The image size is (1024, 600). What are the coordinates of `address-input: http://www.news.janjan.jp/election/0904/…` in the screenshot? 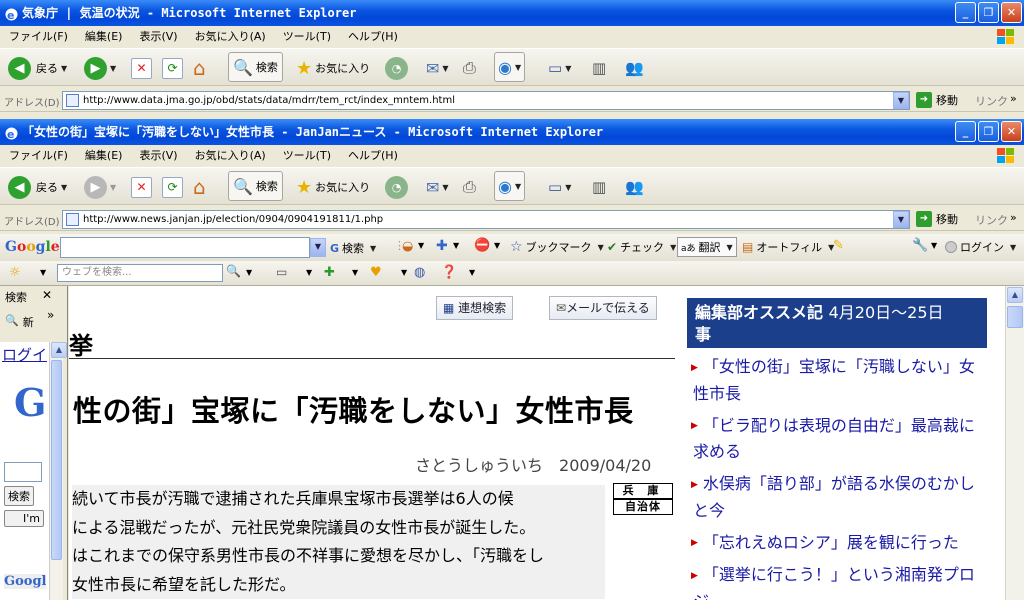 It's located at (486, 219).